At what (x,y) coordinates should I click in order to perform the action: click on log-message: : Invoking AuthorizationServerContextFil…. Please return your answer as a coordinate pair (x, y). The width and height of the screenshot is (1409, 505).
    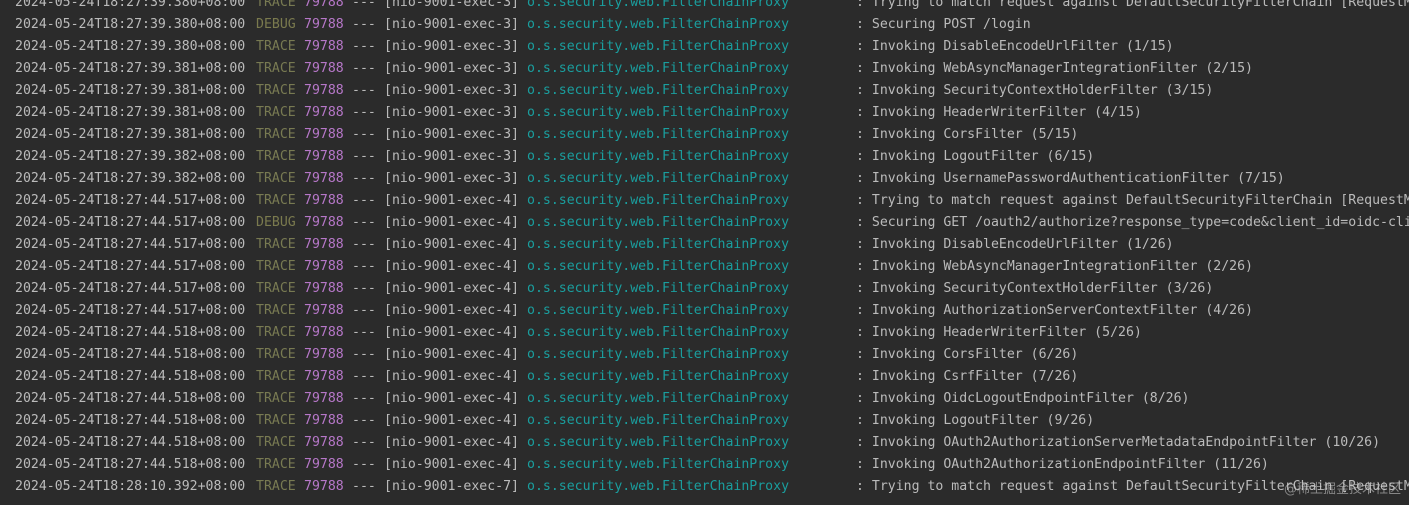
    Looking at the image, I should click on (1054, 310).